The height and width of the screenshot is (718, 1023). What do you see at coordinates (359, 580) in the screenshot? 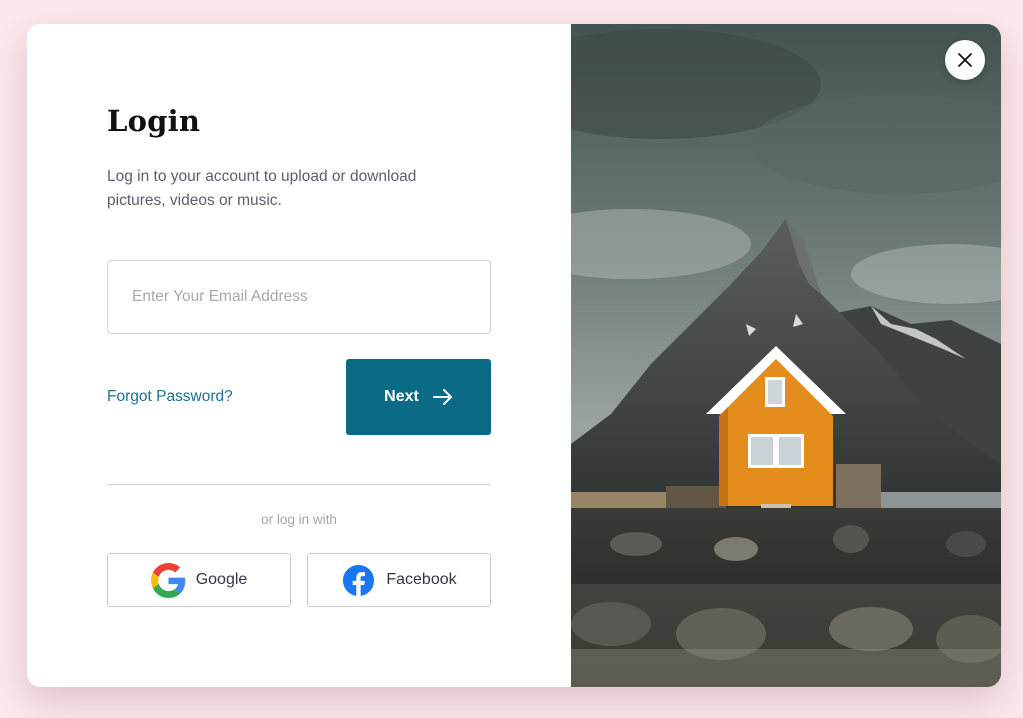
I see `facebook-icon` at bounding box center [359, 580].